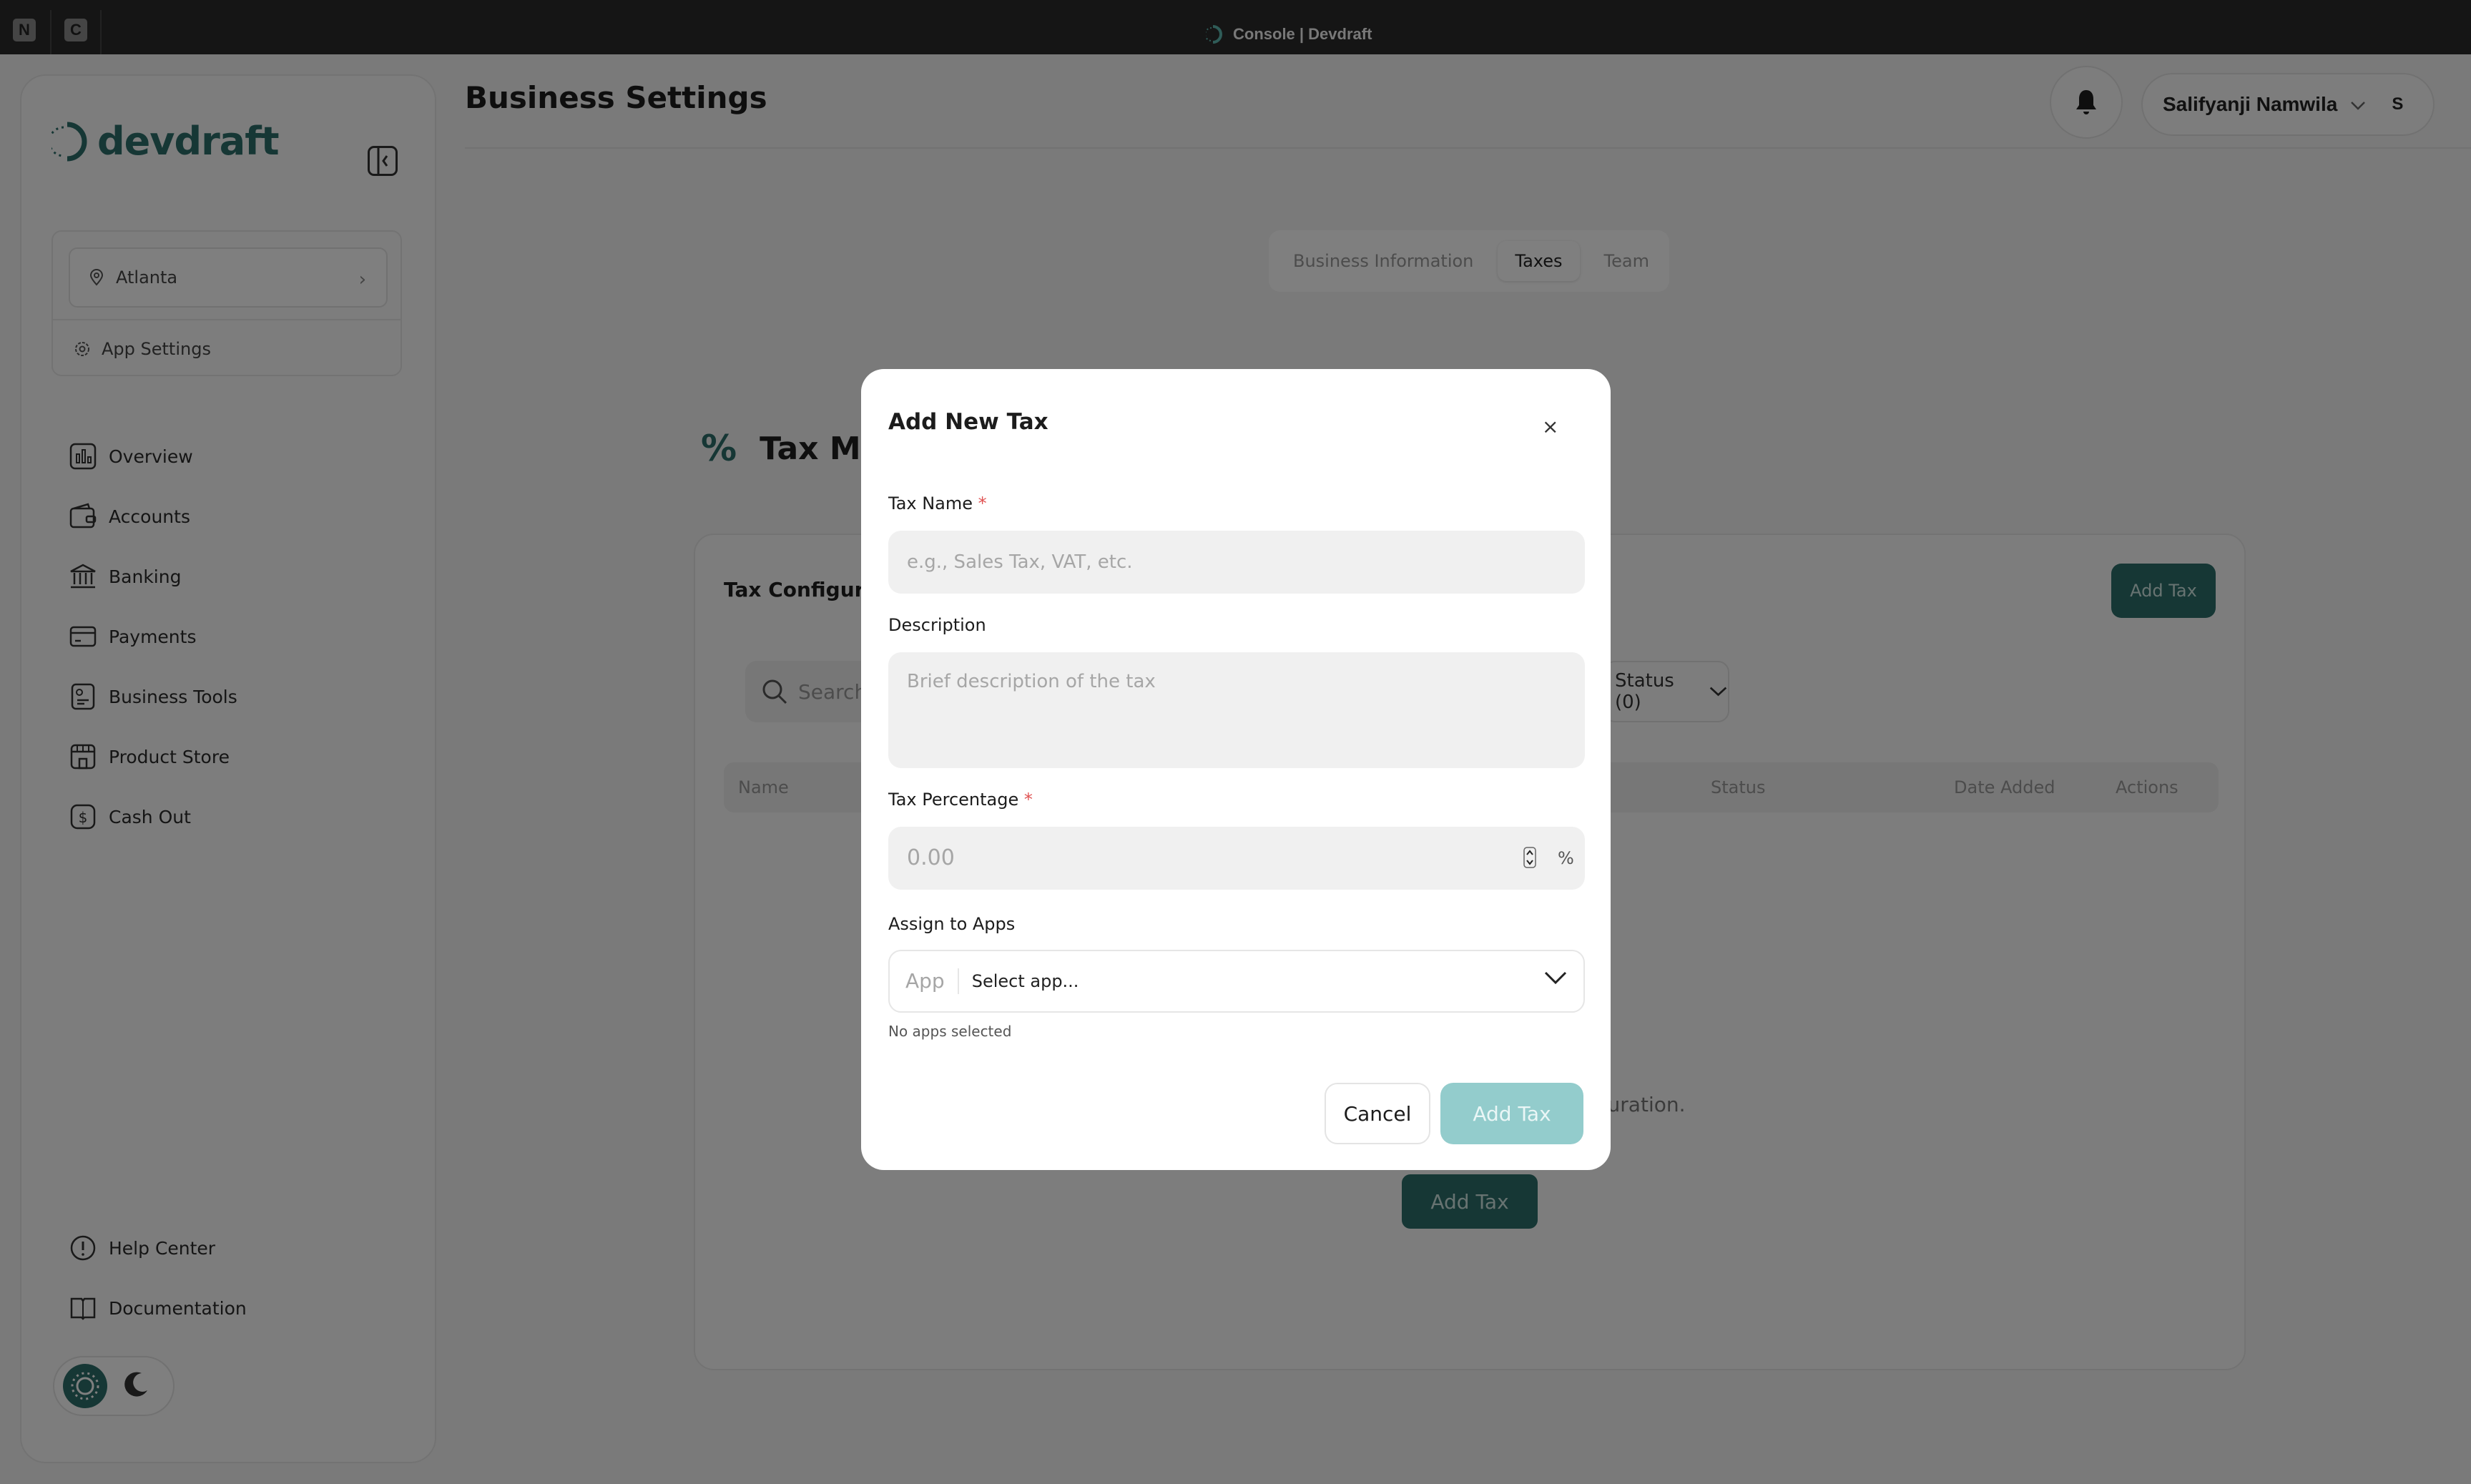  What do you see at coordinates (968, 422) in the screenshot?
I see `modal-title: Add New Tax` at bounding box center [968, 422].